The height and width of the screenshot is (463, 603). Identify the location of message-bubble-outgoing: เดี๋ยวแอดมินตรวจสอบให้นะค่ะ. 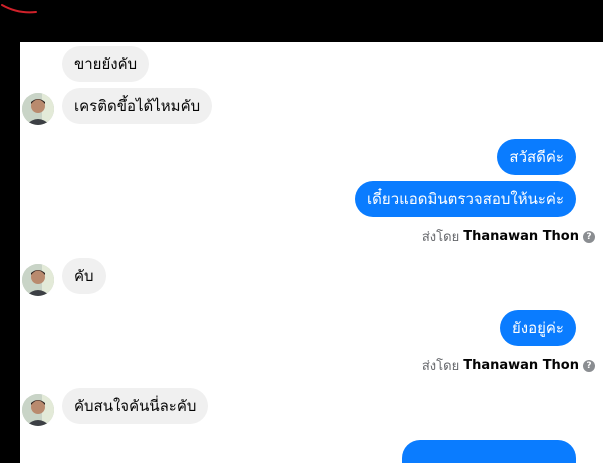
(465, 199).